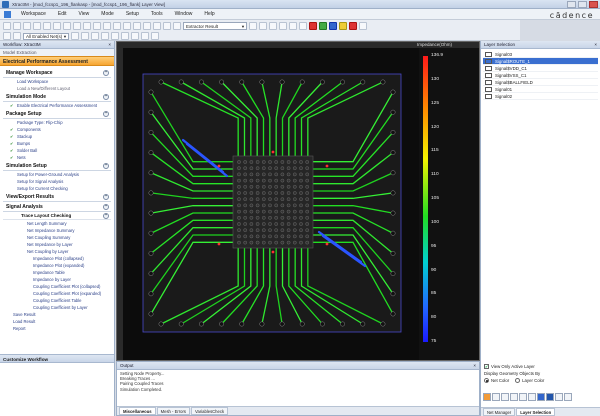 This screenshot has height=416, width=600. What do you see at coordinates (57, 174) in the screenshot?
I see `setup-pg-link: Setup for Power-Ground Analysis` at bounding box center [57, 174].